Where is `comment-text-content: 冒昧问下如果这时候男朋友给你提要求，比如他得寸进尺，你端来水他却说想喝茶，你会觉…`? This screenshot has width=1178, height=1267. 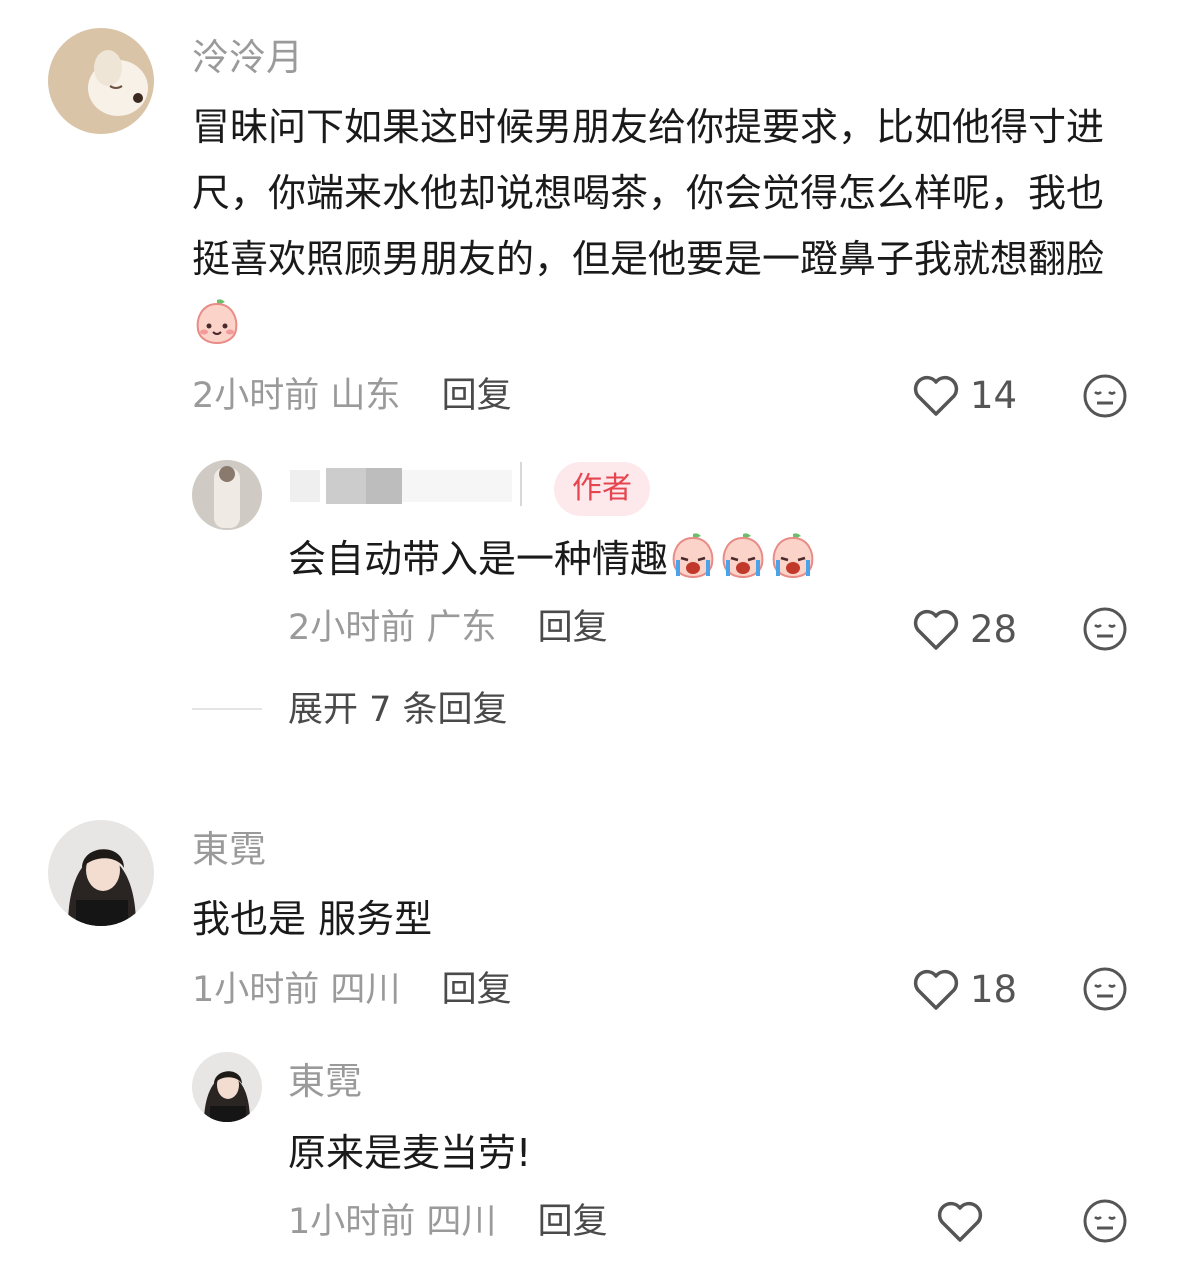
comment-text-content: 冒昧问下如果这时候男朋友给你提要求，比如他得寸进尺，你端来水他却说想喝茶，你会觉… is located at coordinates (648, 193).